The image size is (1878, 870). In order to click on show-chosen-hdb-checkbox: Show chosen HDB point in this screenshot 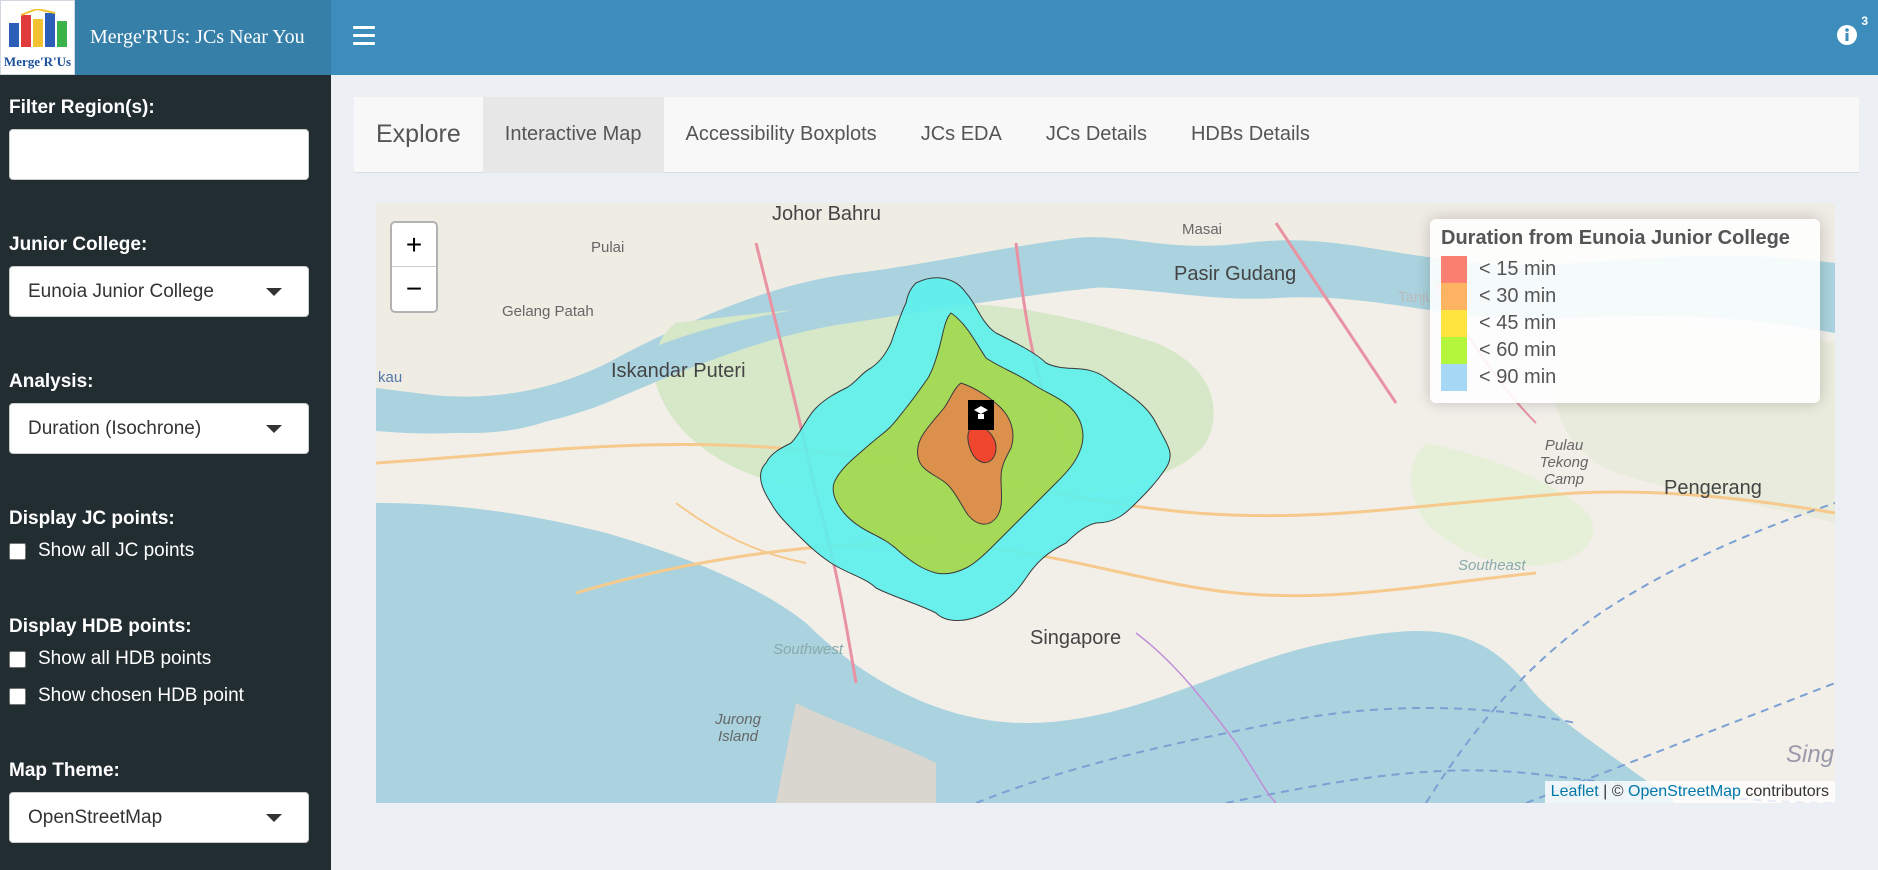, I will do `click(126, 696)`.